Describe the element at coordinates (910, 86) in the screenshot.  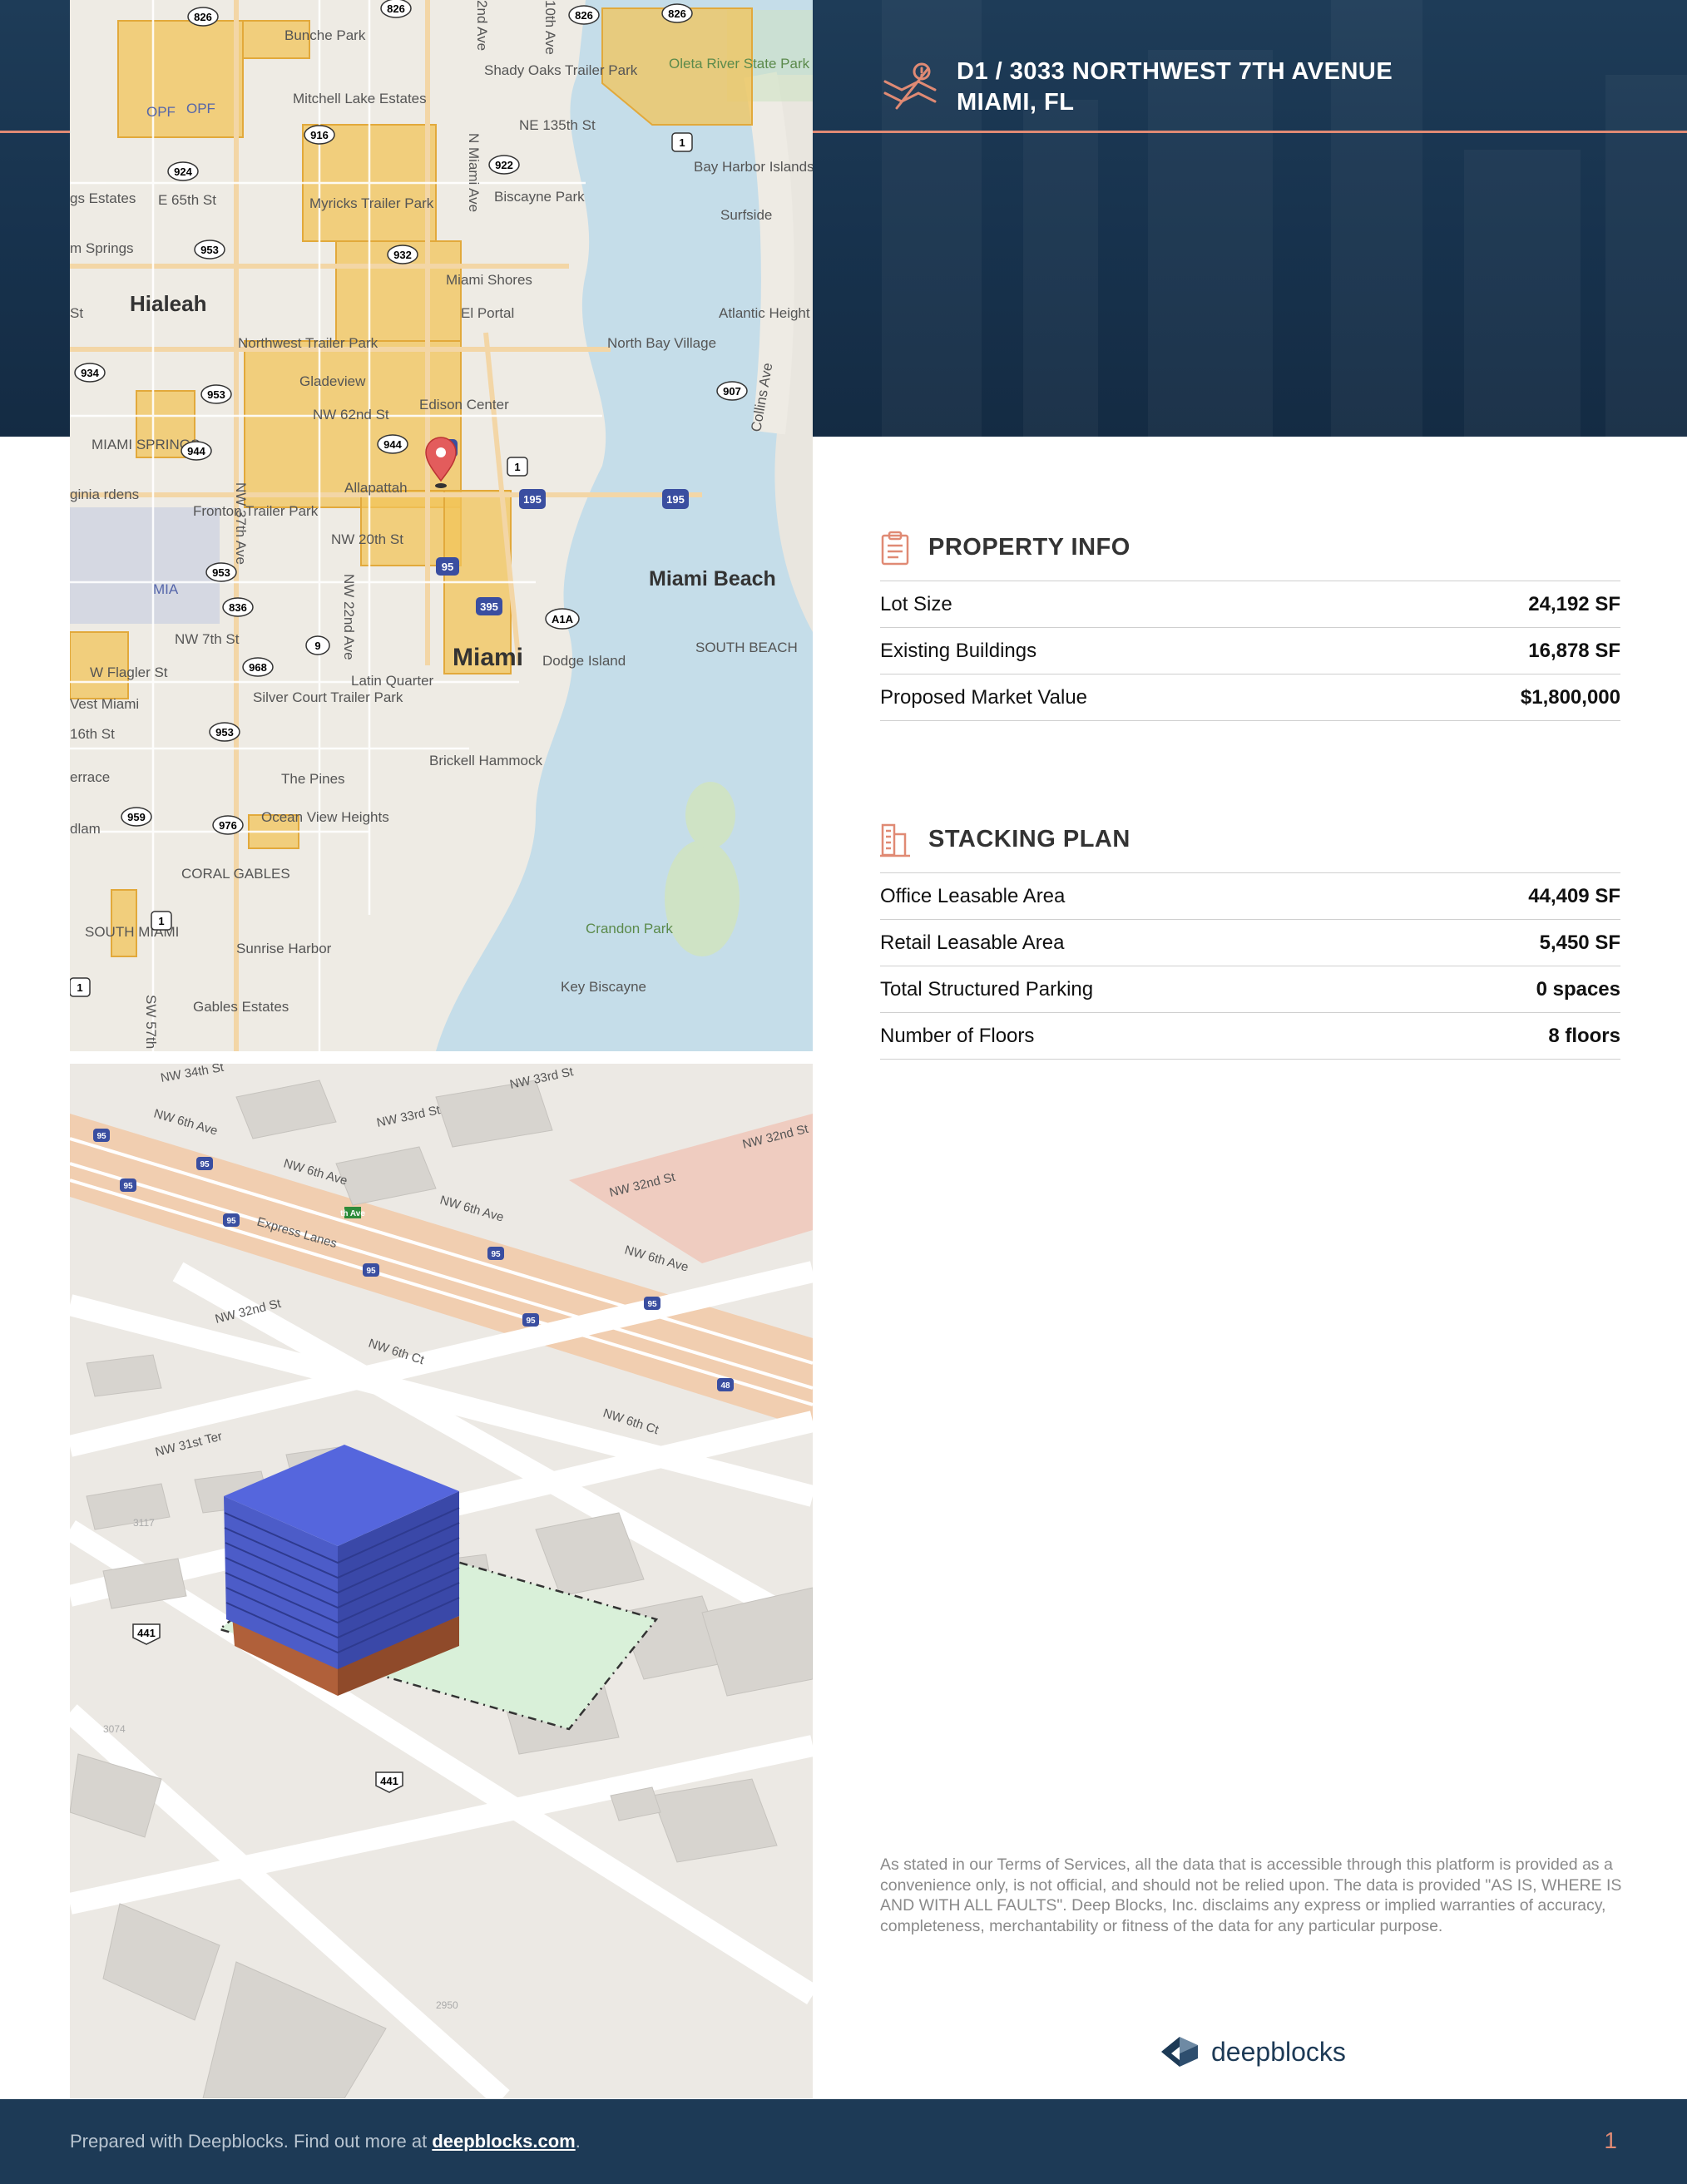
I see `crossed-map-pin-icon` at that location.